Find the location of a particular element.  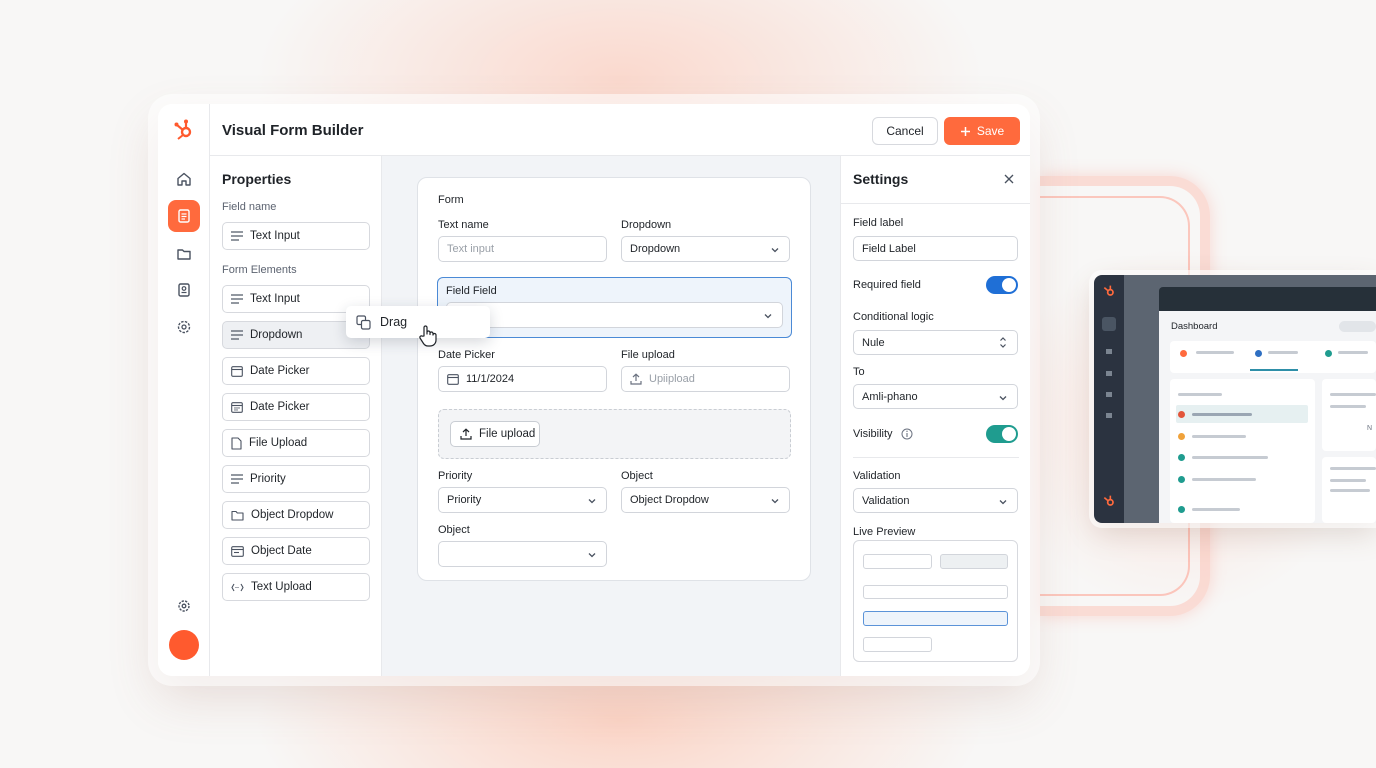

element-label: Date Picker is located at coordinates (280, 371).